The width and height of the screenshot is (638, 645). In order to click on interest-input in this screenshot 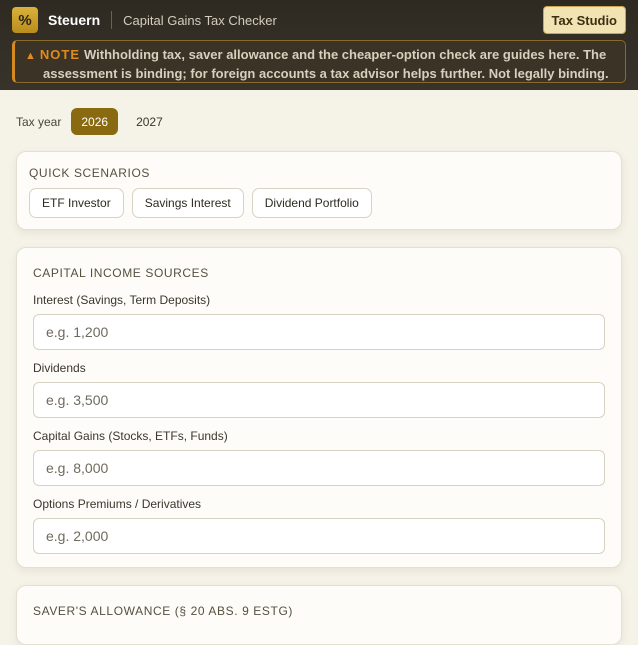, I will do `click(319, 332)`.